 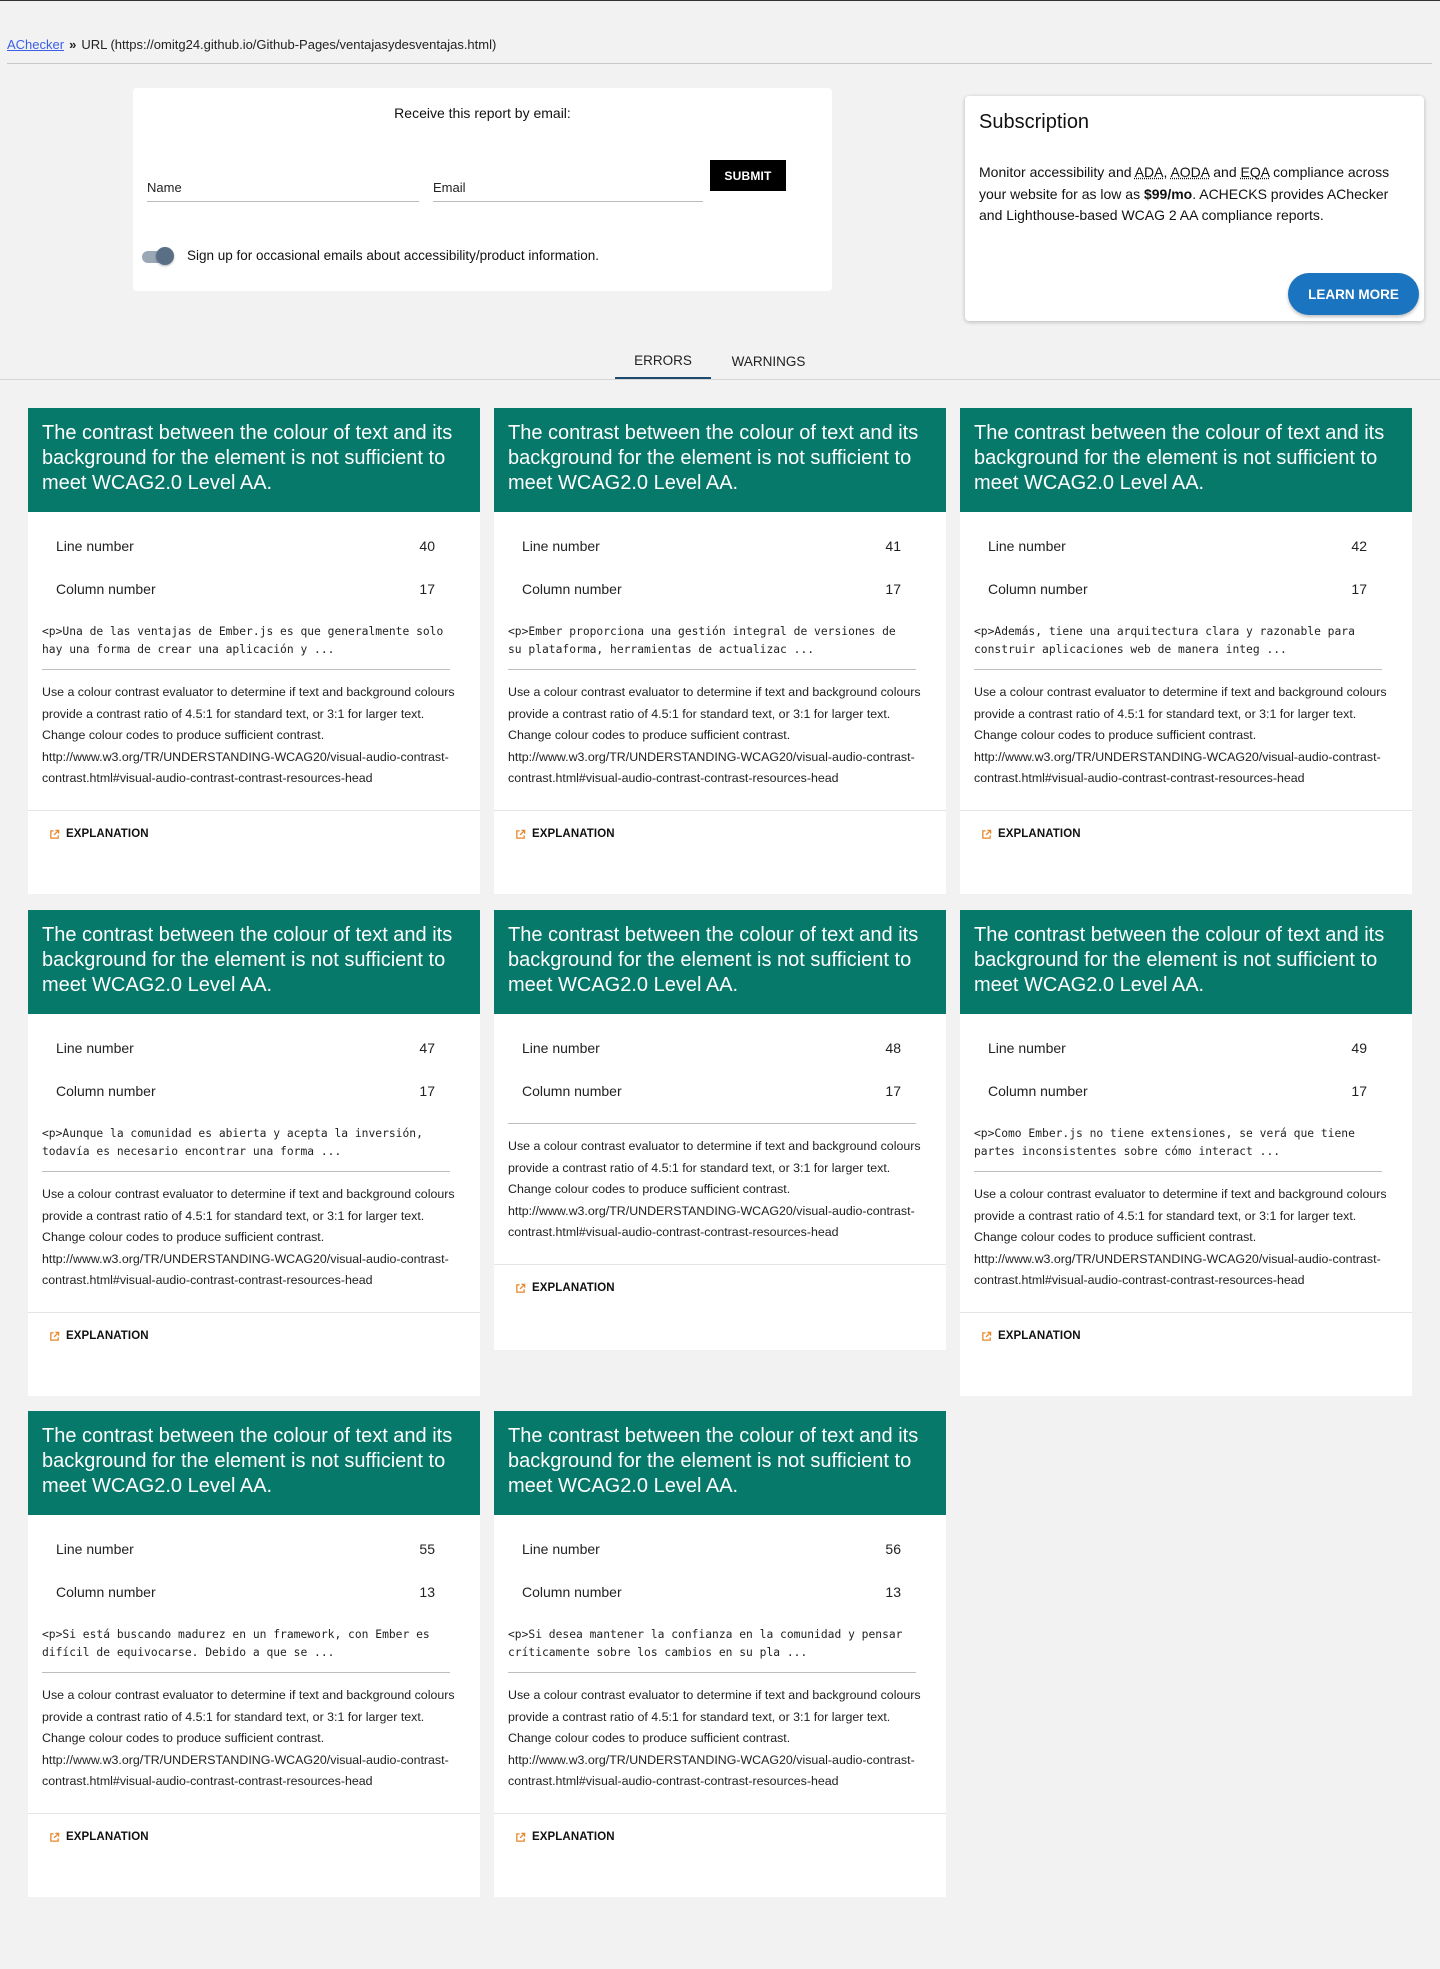 What do you see at coordinates (893, 1048) in the screenshot?
I see `line-number-value: 48` at bounding box center [893, 1048].